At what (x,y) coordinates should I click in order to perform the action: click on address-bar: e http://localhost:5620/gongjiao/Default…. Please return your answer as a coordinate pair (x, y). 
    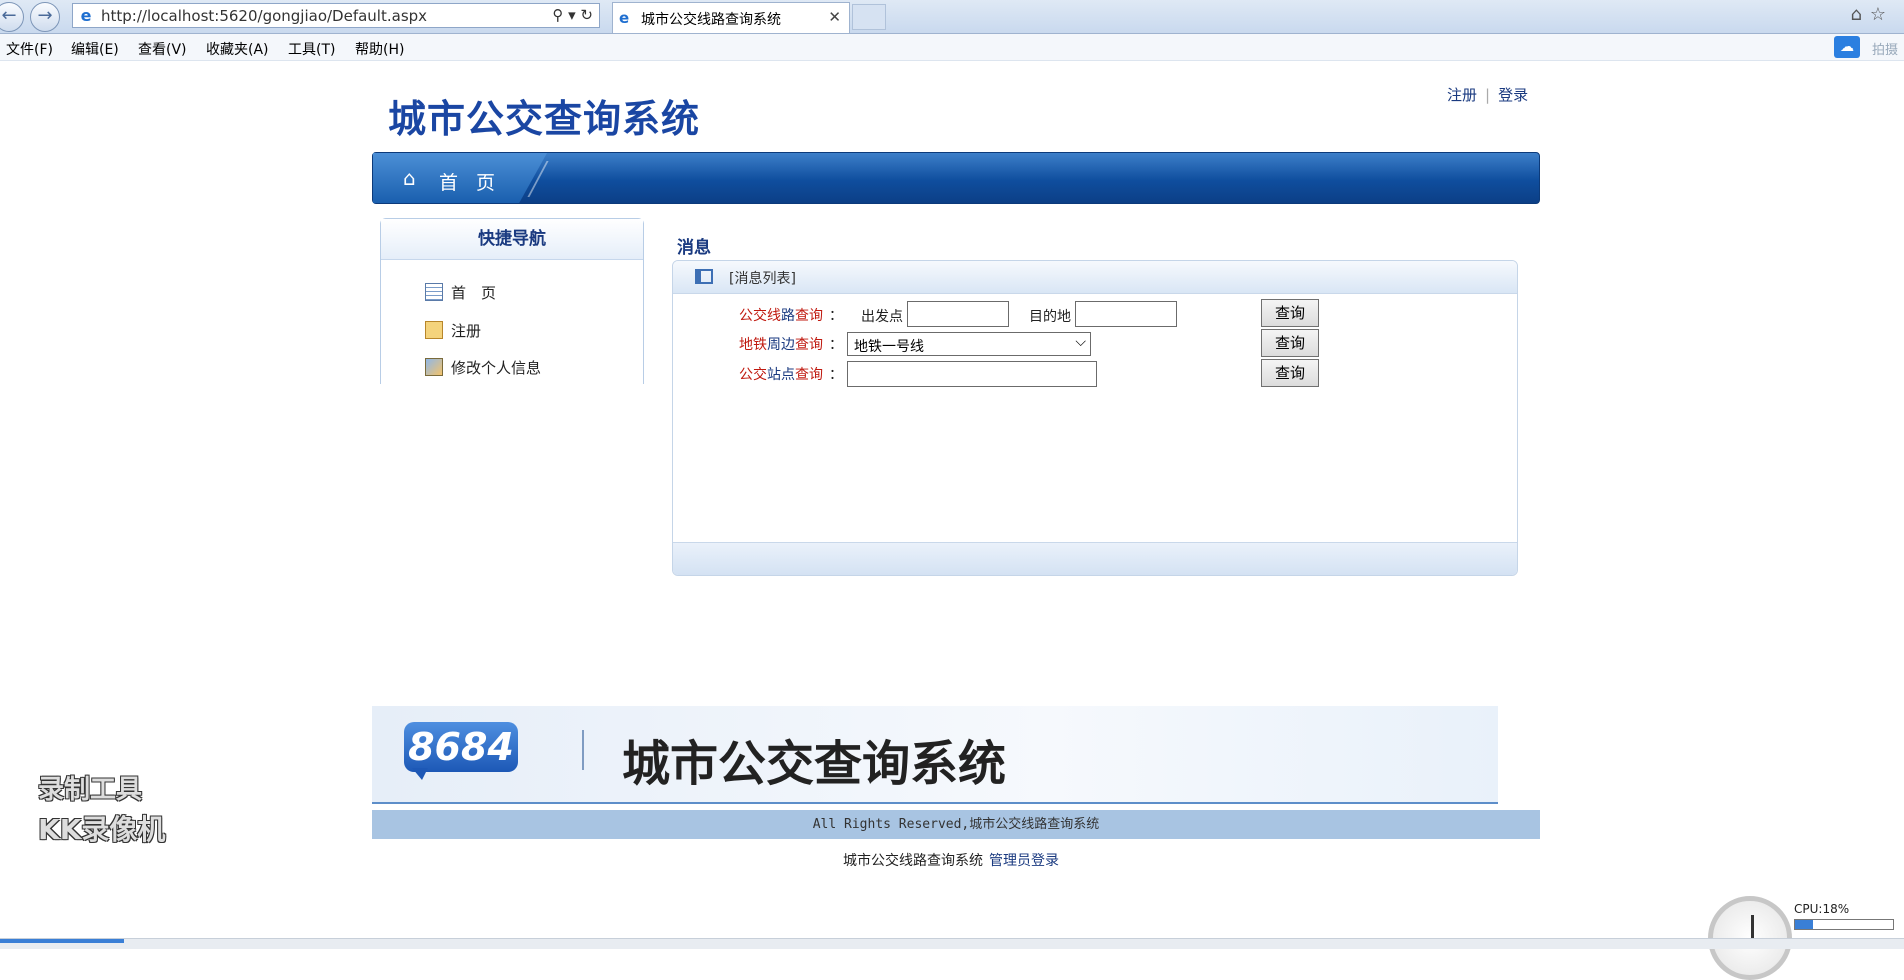
    Looking at the image, I should click on (336, 15).